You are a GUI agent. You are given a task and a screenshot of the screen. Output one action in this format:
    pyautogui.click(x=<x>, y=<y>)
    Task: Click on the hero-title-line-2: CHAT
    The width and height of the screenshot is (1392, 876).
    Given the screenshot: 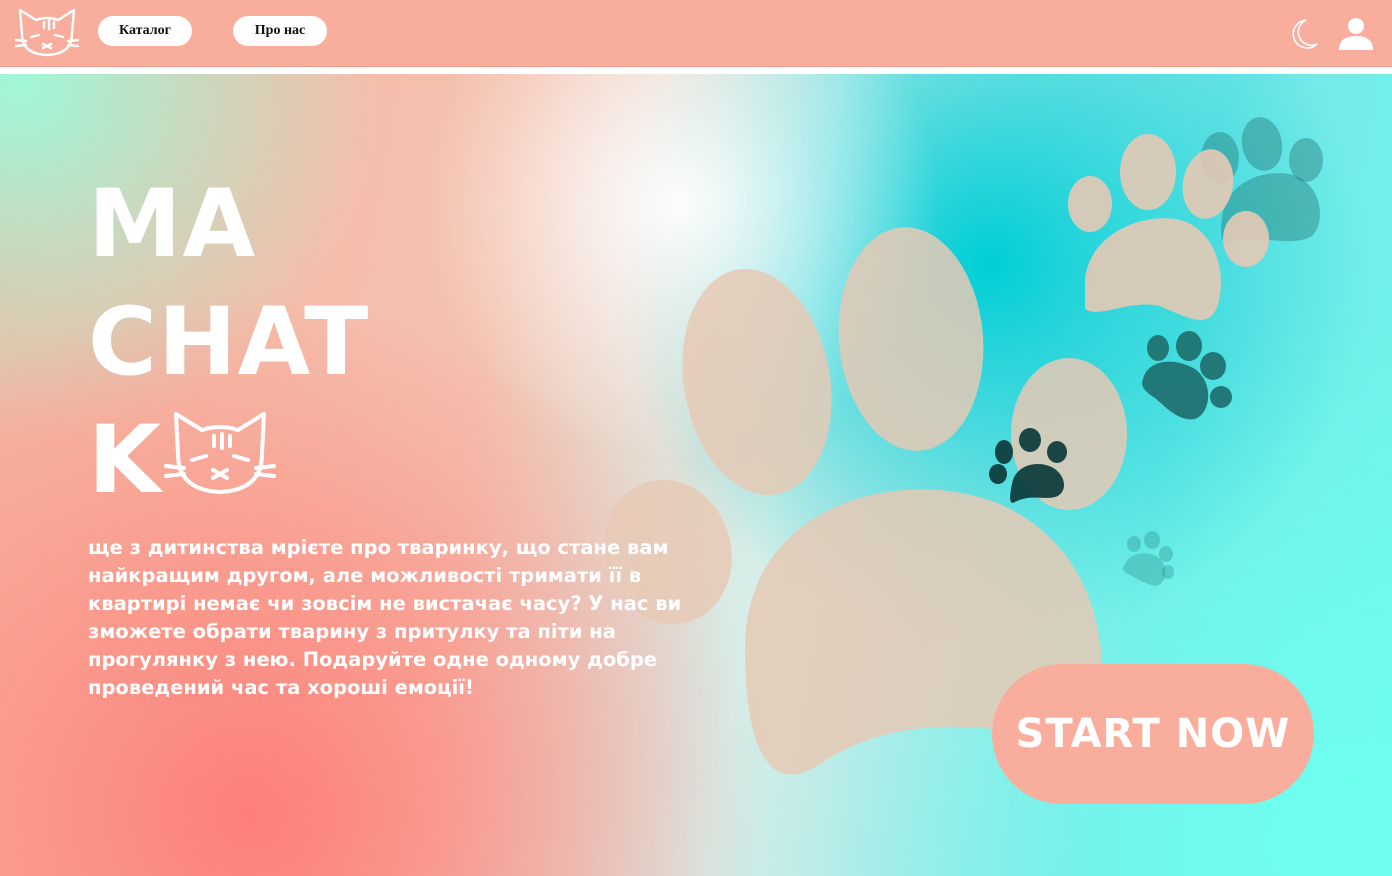 What is the action you would take?
    pyautogui.click(x=229, y=342)
    